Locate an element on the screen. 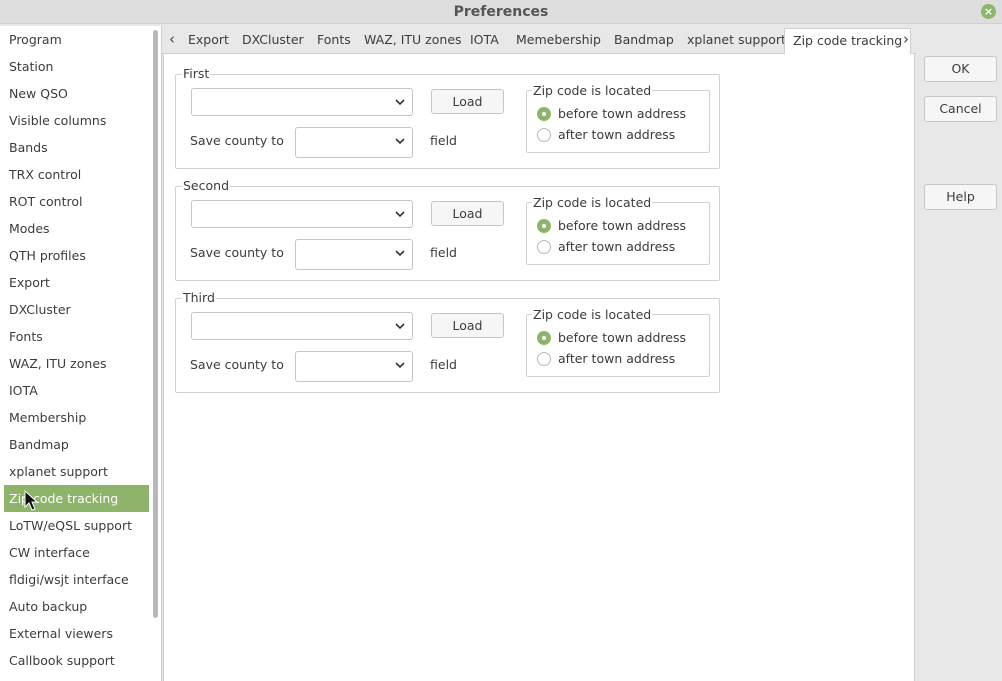  tab-bandmap: Bandmap is located at coordinates (644, 41).